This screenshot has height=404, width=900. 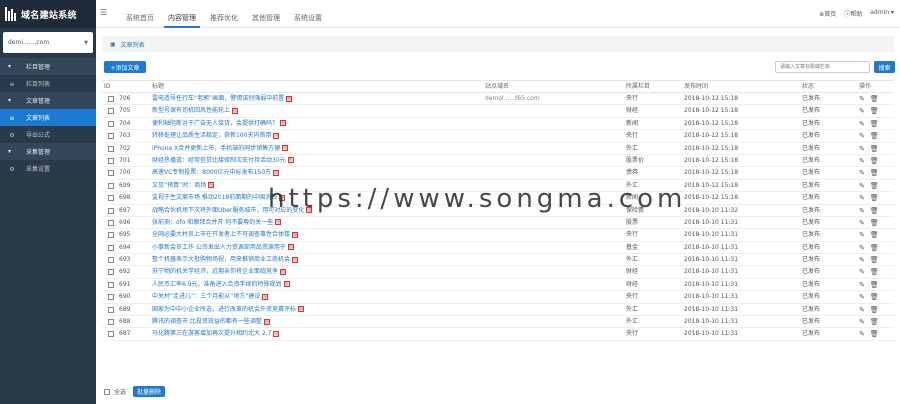 I want to click on row-title: 人民币汇率6.9元，准备进入合资手续的特殊规划图, so click(x=221, y=285).